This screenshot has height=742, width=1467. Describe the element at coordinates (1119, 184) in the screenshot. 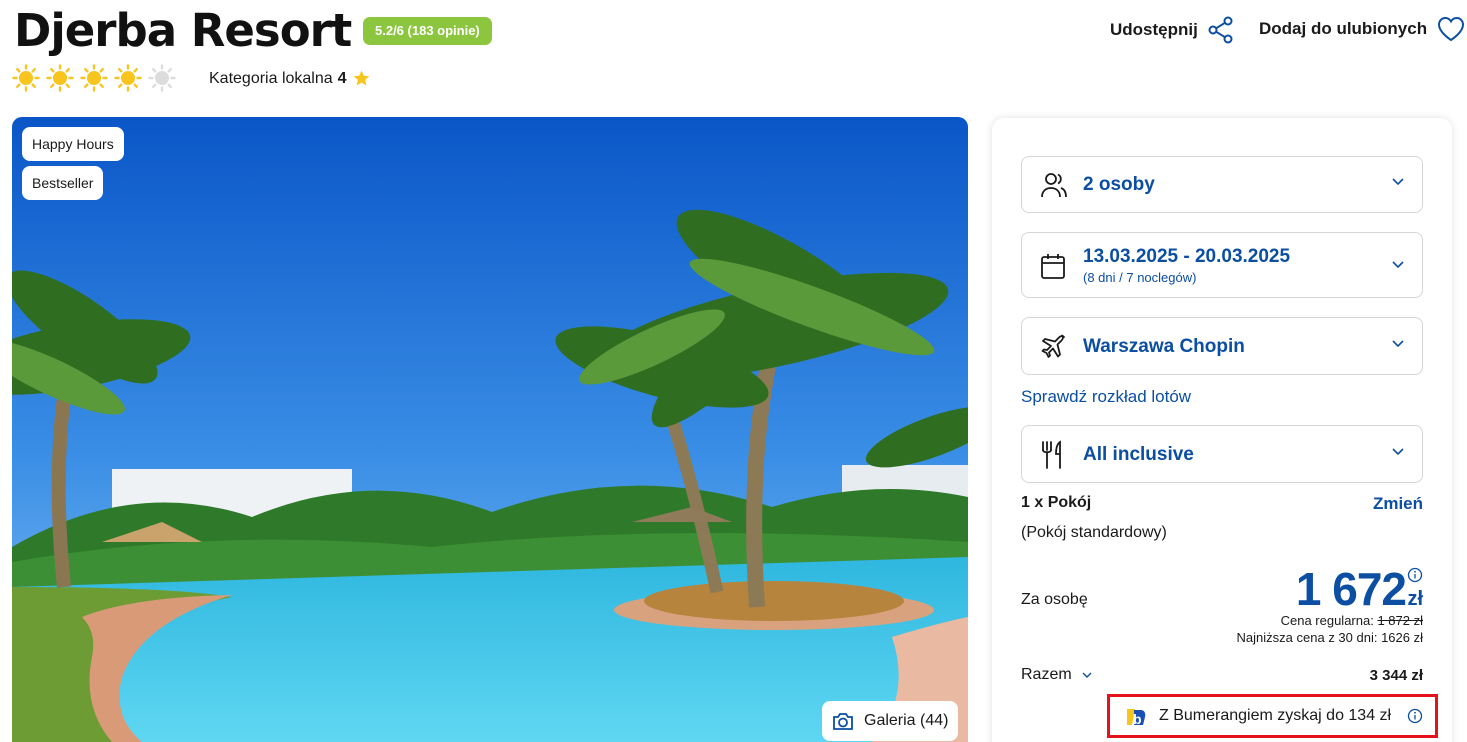

I see `travelers-value: 2 osoby` at that location.